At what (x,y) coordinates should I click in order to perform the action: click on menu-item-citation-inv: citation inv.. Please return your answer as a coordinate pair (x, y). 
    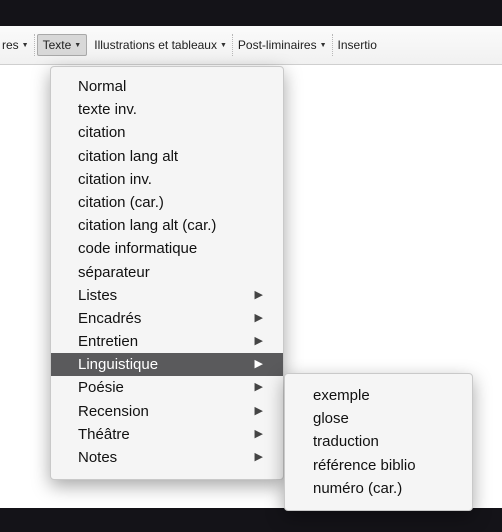
    Looking at the image, I should click on (167, 179).